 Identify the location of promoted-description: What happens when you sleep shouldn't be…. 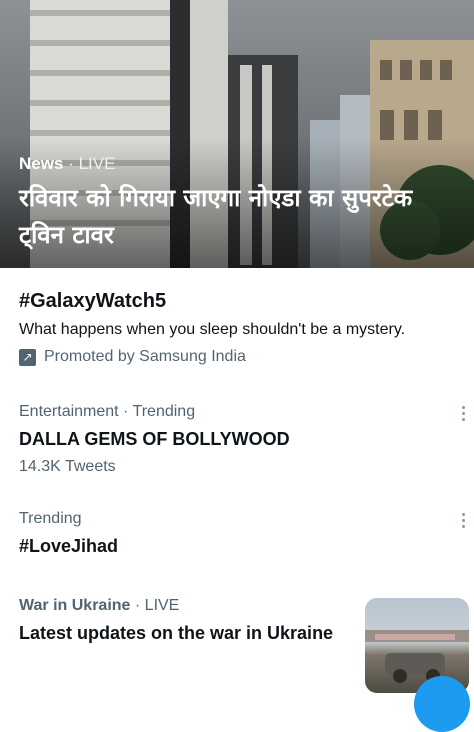
(212, 329).